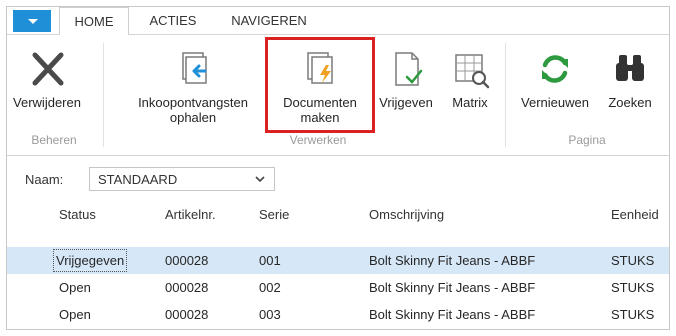  What do you see at coordinates (270, 287) in the screenshot?
I see `cell-serie: 002` at bounding box center [270, 287].